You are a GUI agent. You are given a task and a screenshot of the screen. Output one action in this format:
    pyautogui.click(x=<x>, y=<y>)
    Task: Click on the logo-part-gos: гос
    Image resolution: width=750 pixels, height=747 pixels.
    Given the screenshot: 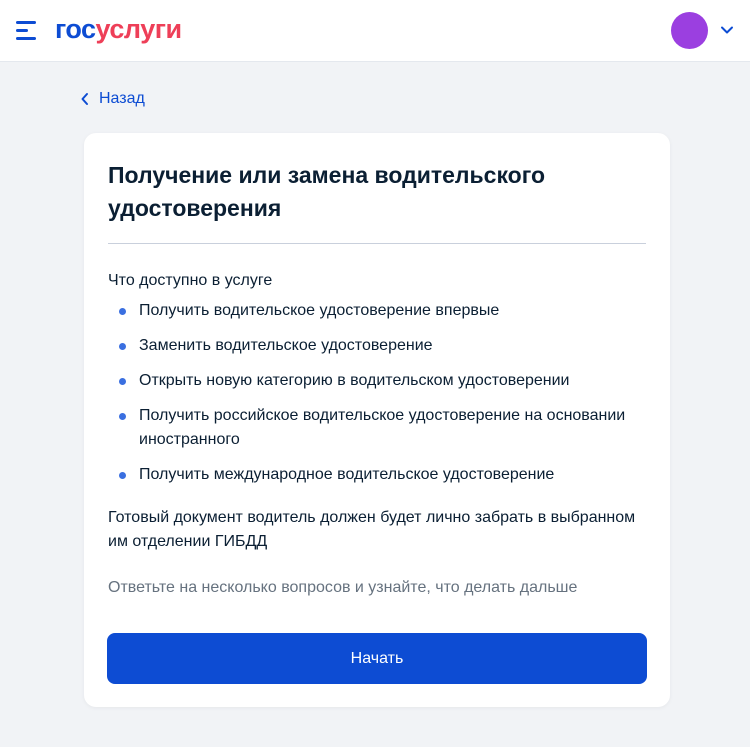 What is the action you would take?
    pyautogui.click(x=75, y=29)
    